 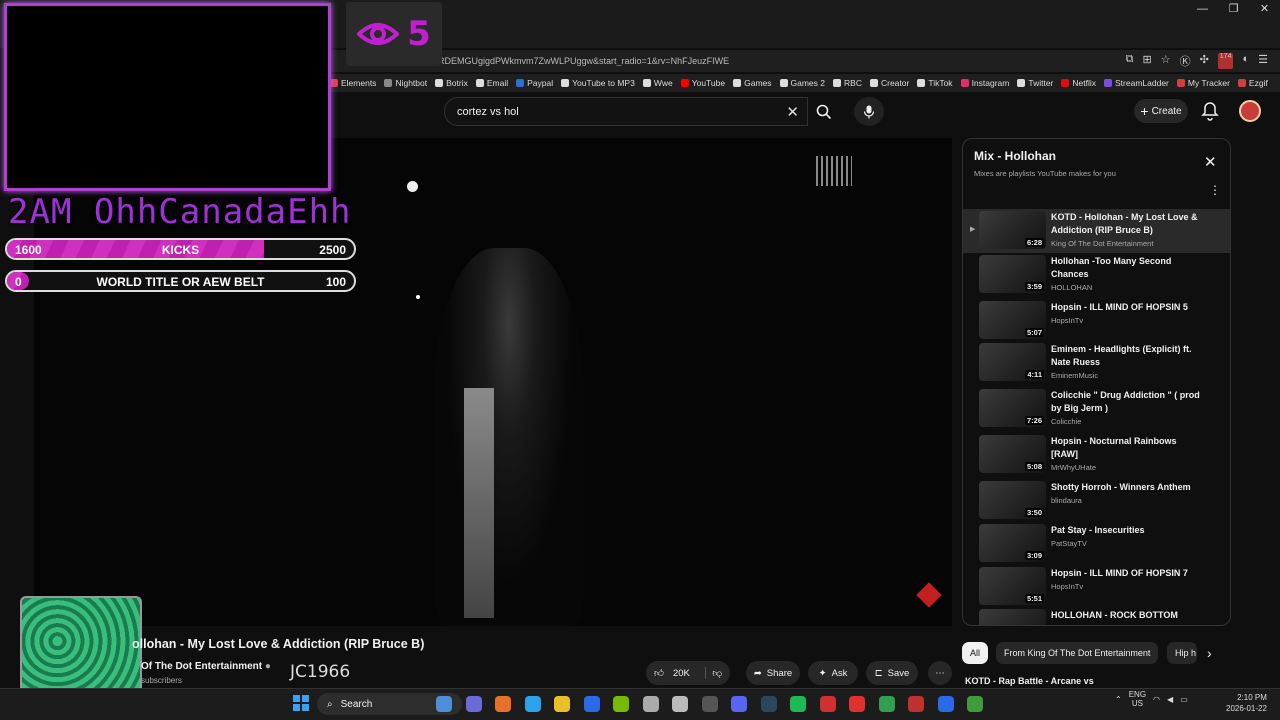 I want to click on bookmark-item: Netflix, so click(x=1078, y=83).